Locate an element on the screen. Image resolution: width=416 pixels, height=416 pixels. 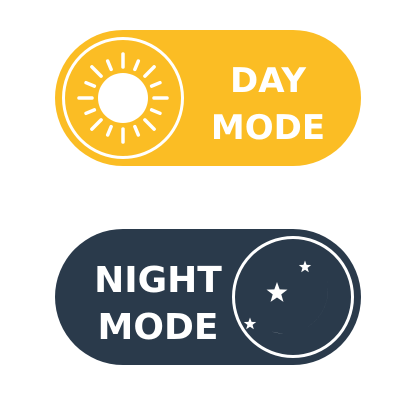
night-mode-knob is located at coordinates (293, 297).